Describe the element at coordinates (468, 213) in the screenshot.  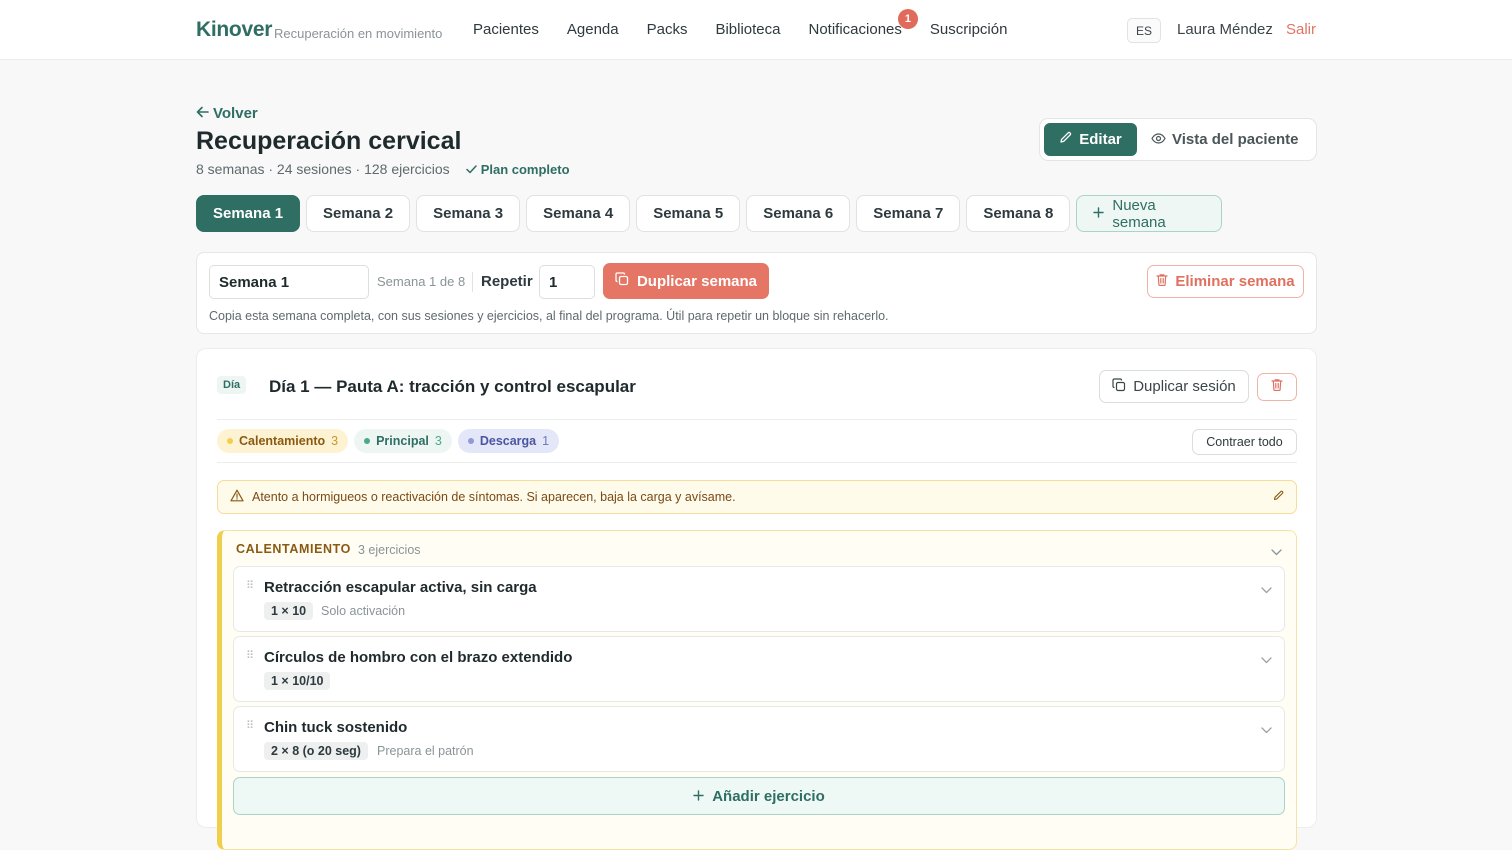
I see `tab-semana-3: Semana 3` at that location.